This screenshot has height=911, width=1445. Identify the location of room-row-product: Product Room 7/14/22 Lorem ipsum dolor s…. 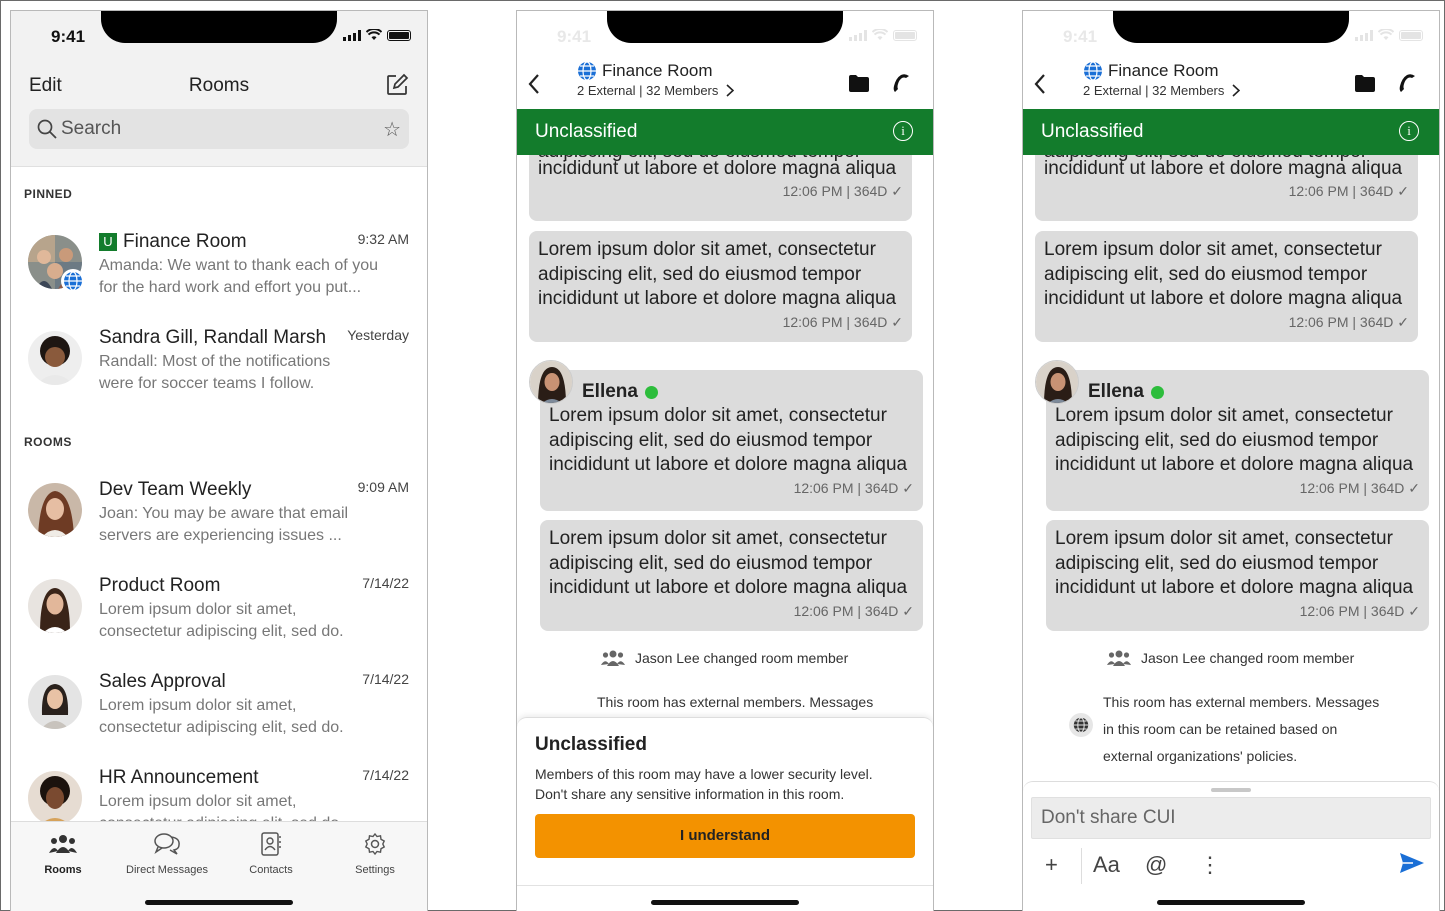
(219, 615).